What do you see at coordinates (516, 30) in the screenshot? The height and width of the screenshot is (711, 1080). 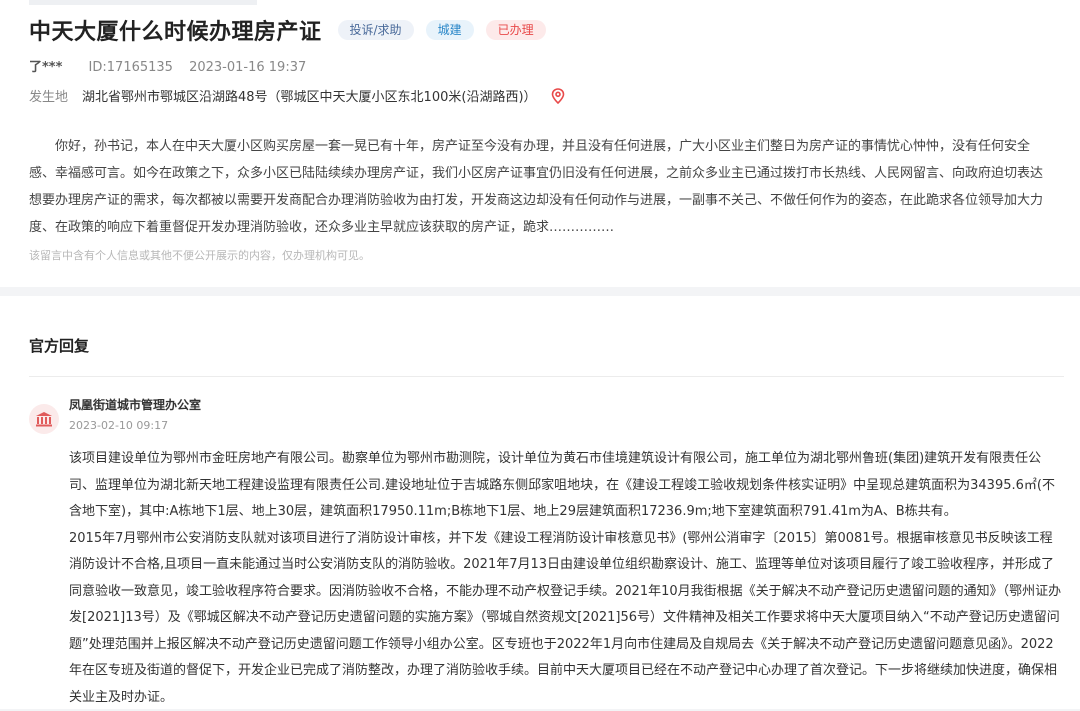 I see `status-badge: 已办理` at bounding box center [516, 30].